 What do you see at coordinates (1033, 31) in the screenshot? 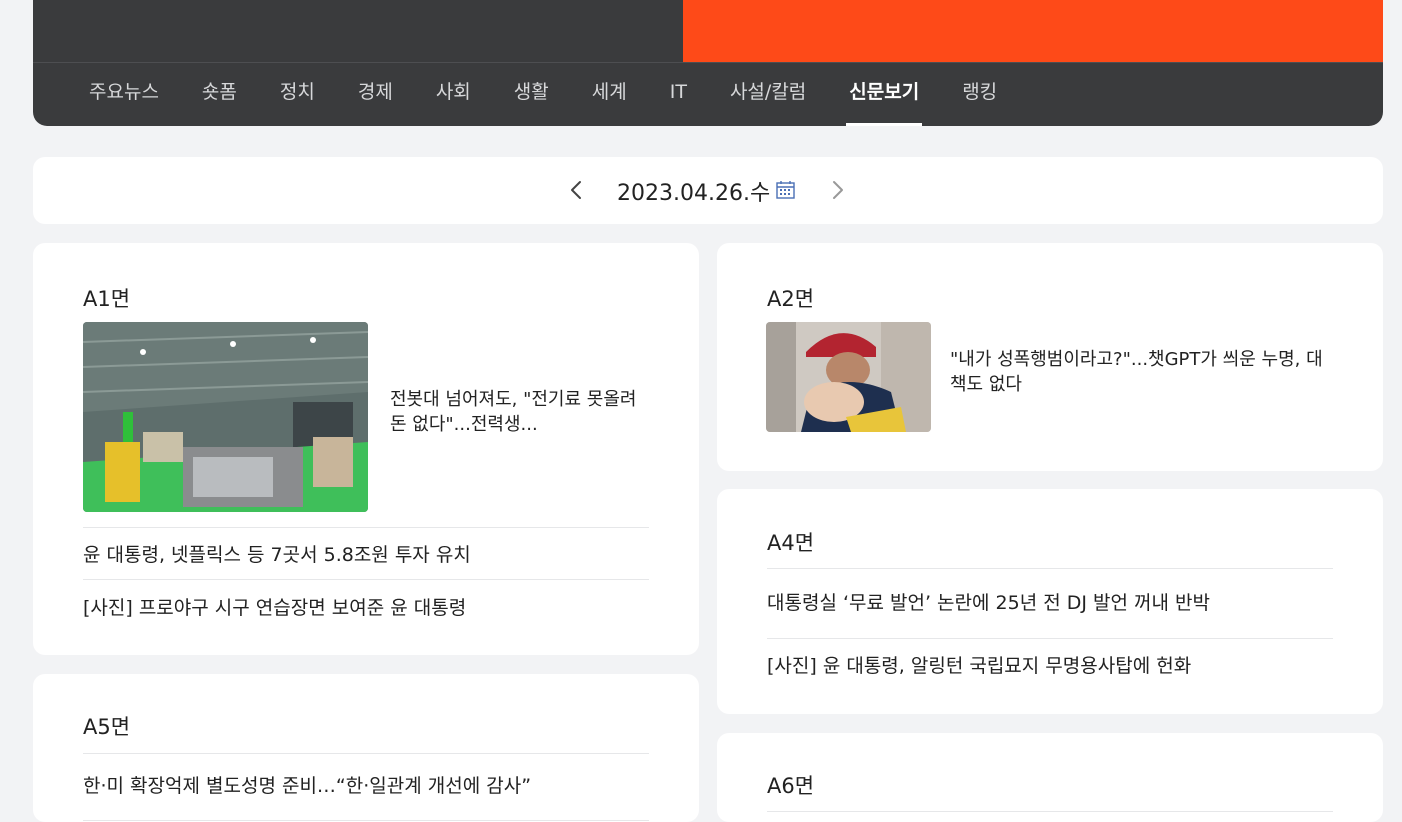
I see `header-banner` at bounding box center [1033, 31].